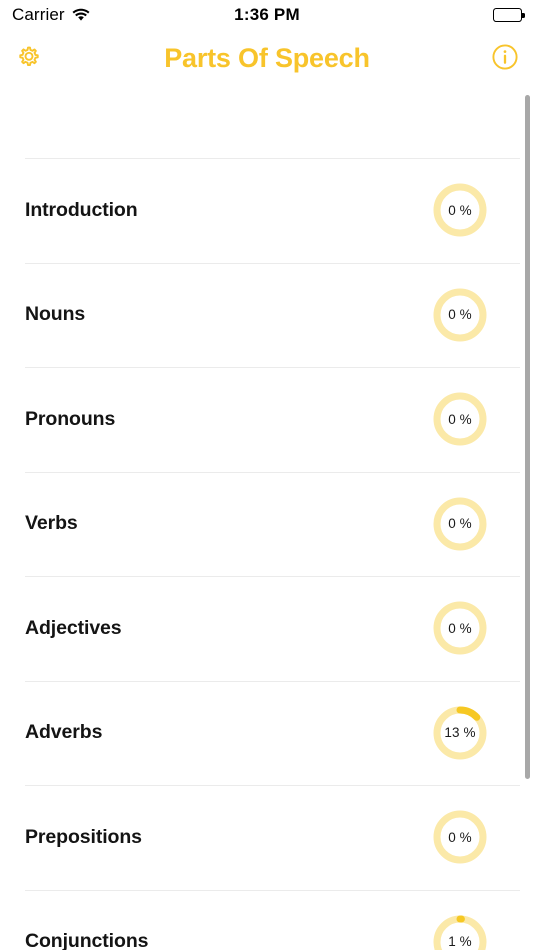 Image resolution: width=534 pixels, height=950 pixels. I want to click on battery-full-icon, so click(509, 15).